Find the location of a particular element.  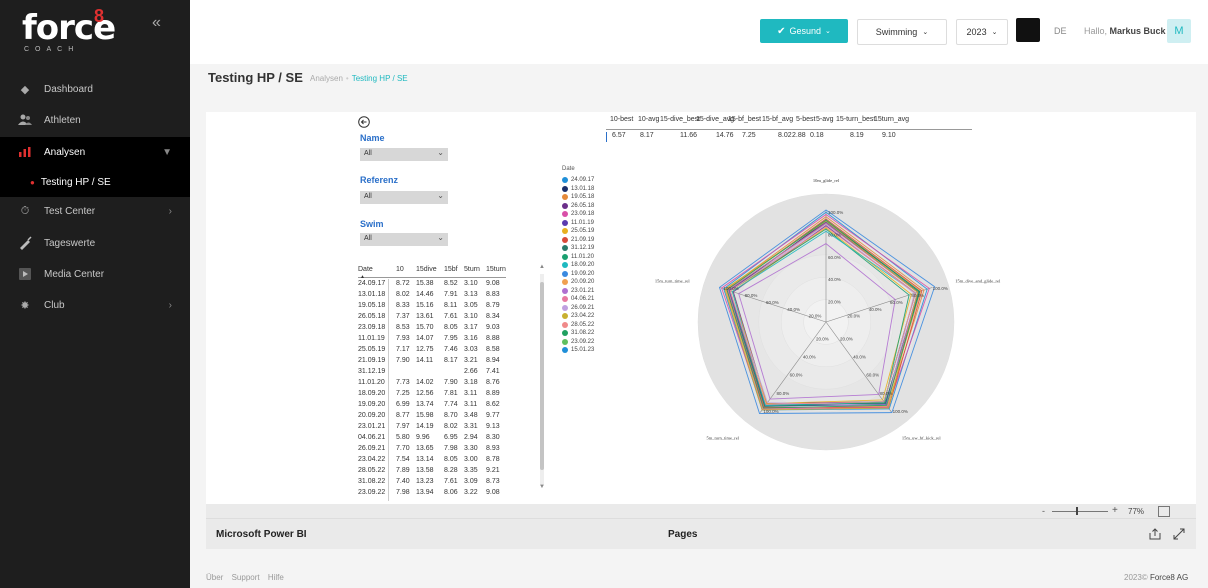

table-cell: 2.66 is located at coordinates (471, 371).